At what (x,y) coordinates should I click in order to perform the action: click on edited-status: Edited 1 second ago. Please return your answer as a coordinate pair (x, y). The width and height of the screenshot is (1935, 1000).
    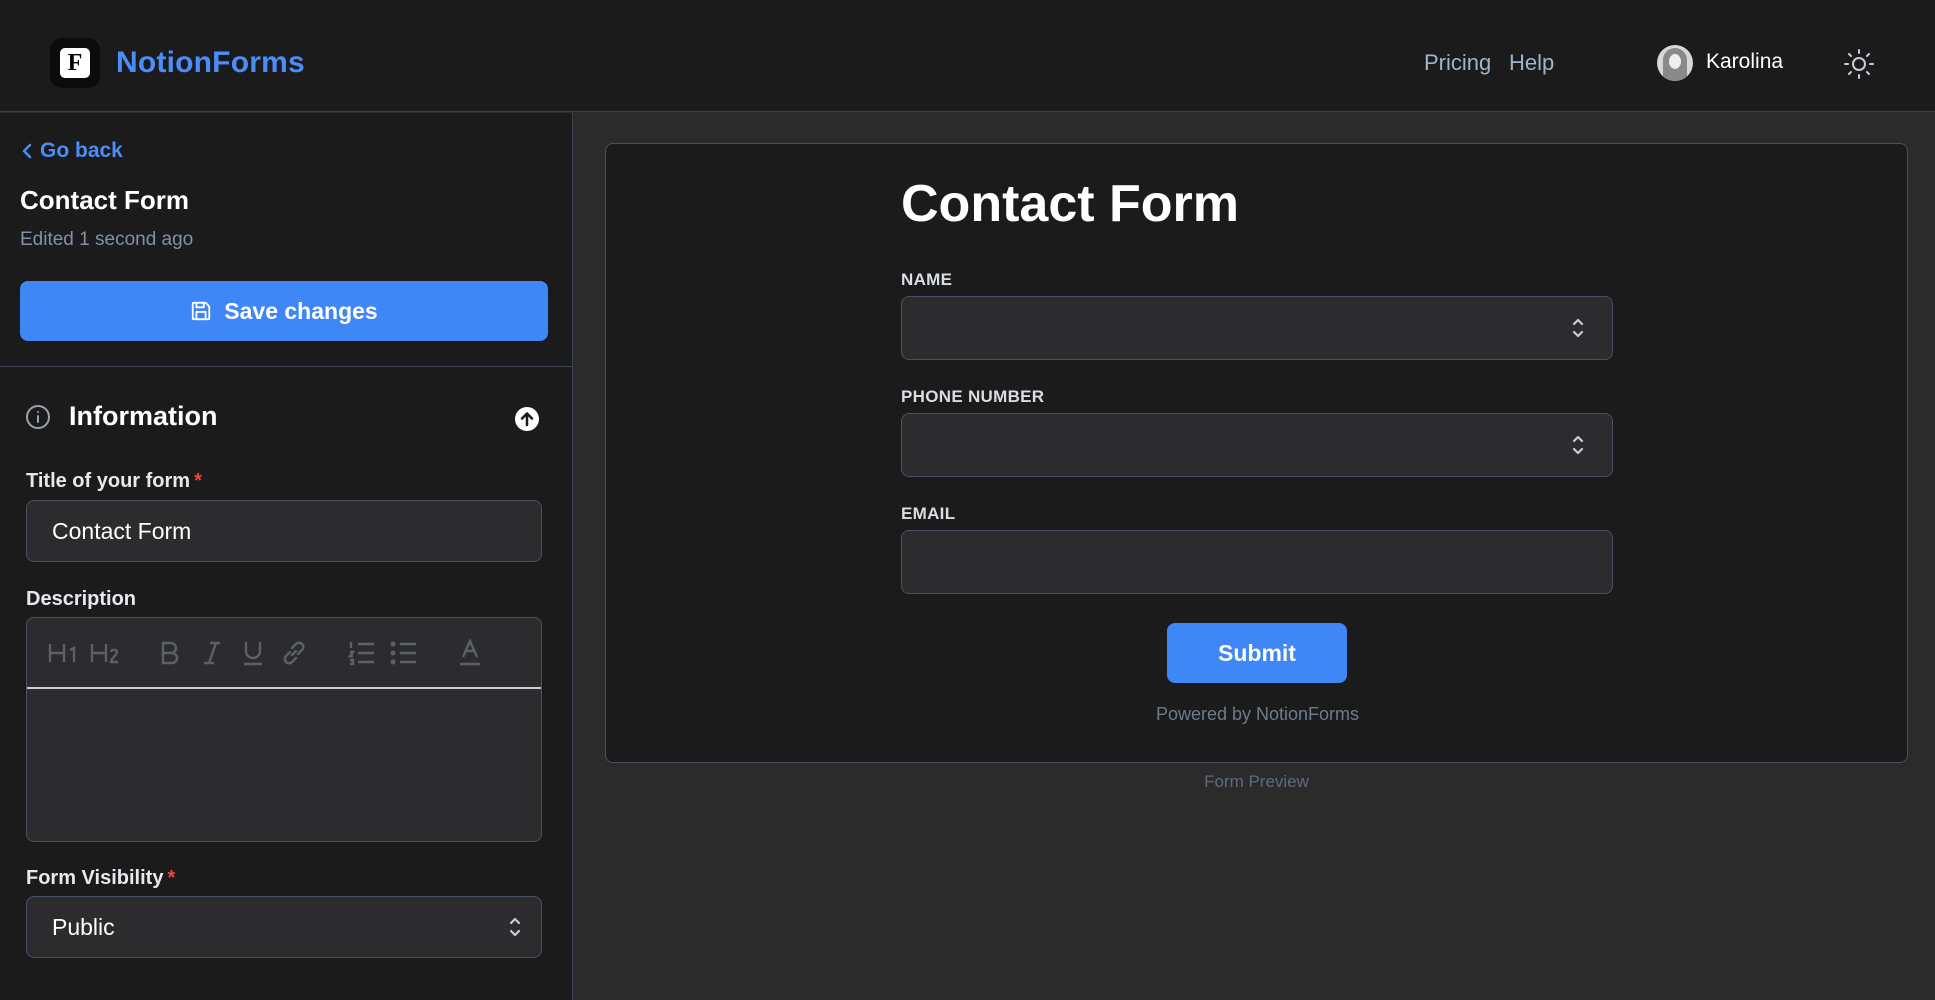
    Looking at the image, I should click on (107, 239).